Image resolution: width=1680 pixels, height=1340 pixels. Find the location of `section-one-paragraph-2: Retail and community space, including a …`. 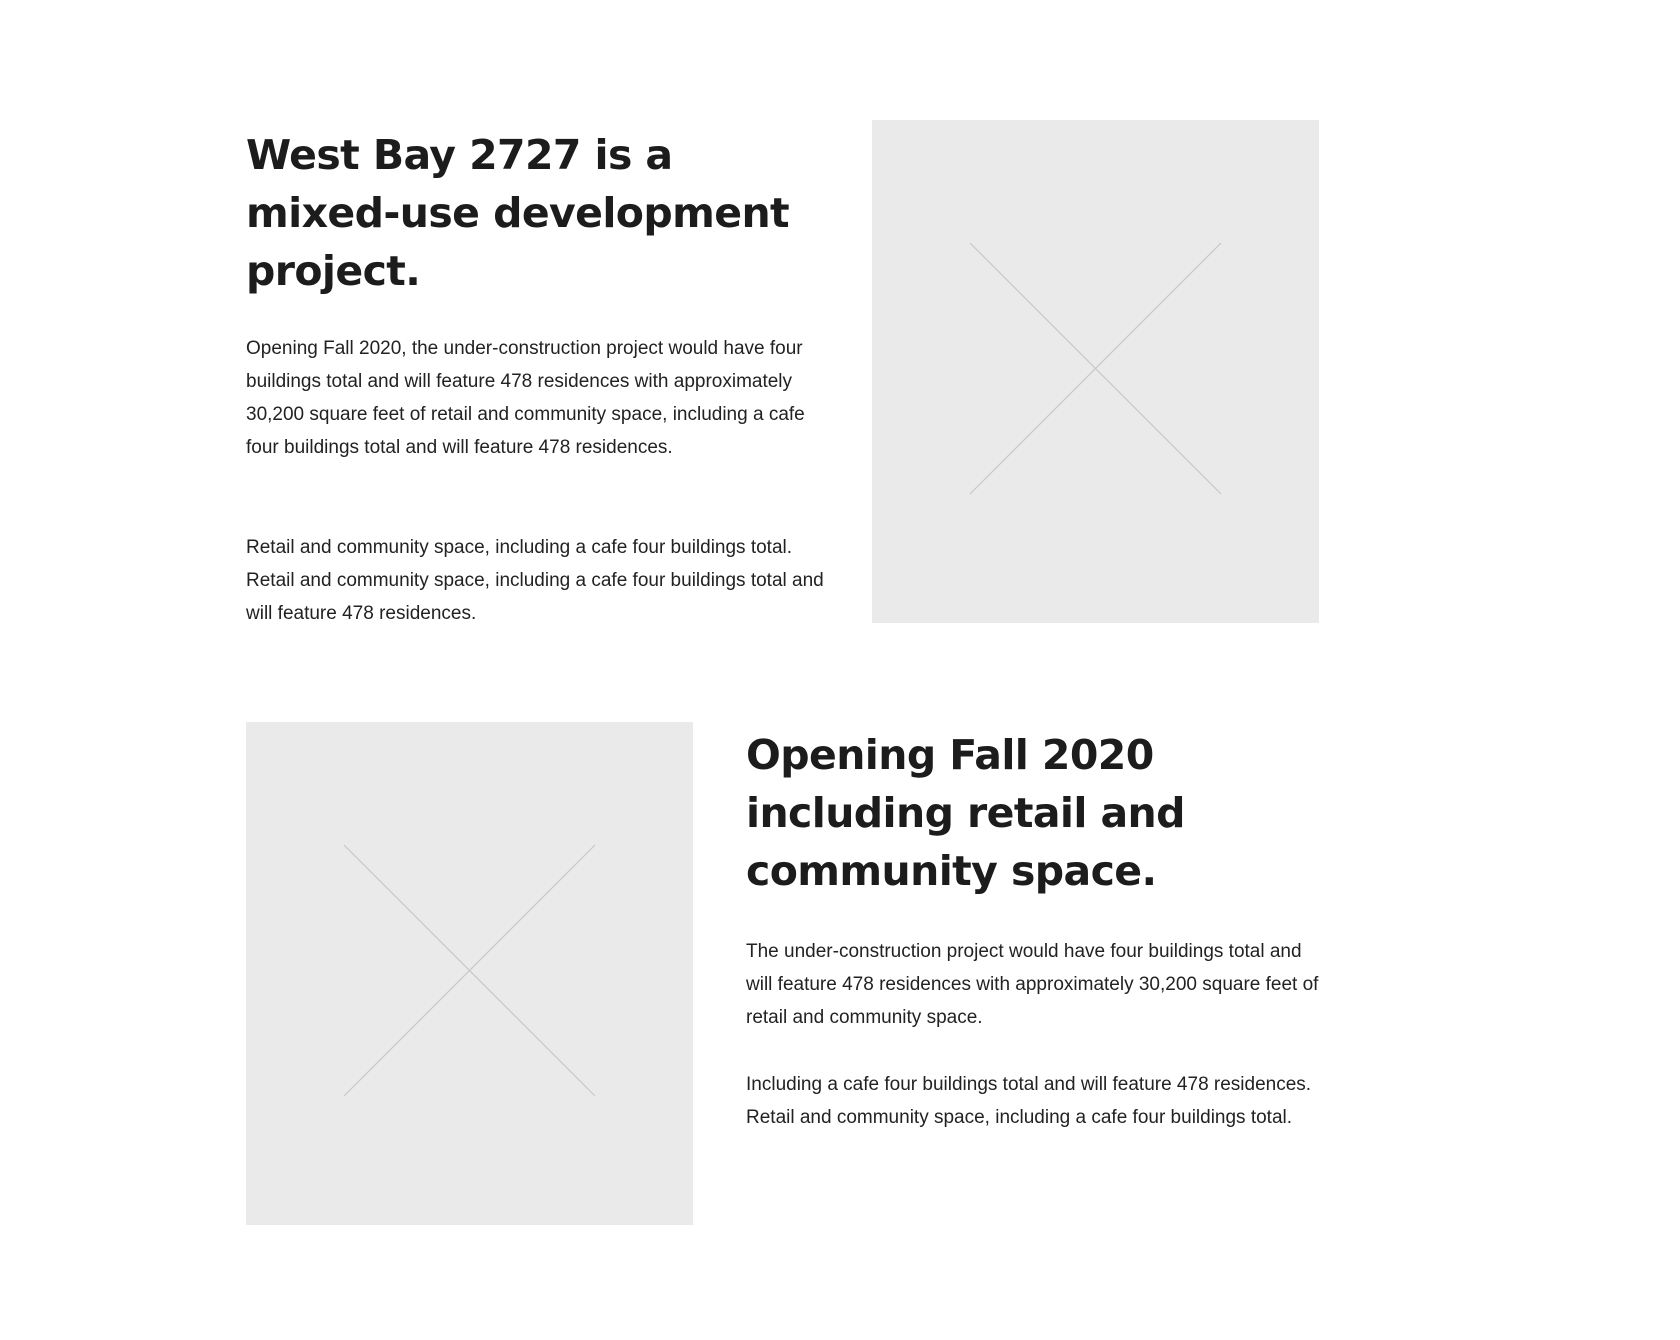

section-one-paragraph-2: Retail and community space, including a … is located at coordinates (535, 580).